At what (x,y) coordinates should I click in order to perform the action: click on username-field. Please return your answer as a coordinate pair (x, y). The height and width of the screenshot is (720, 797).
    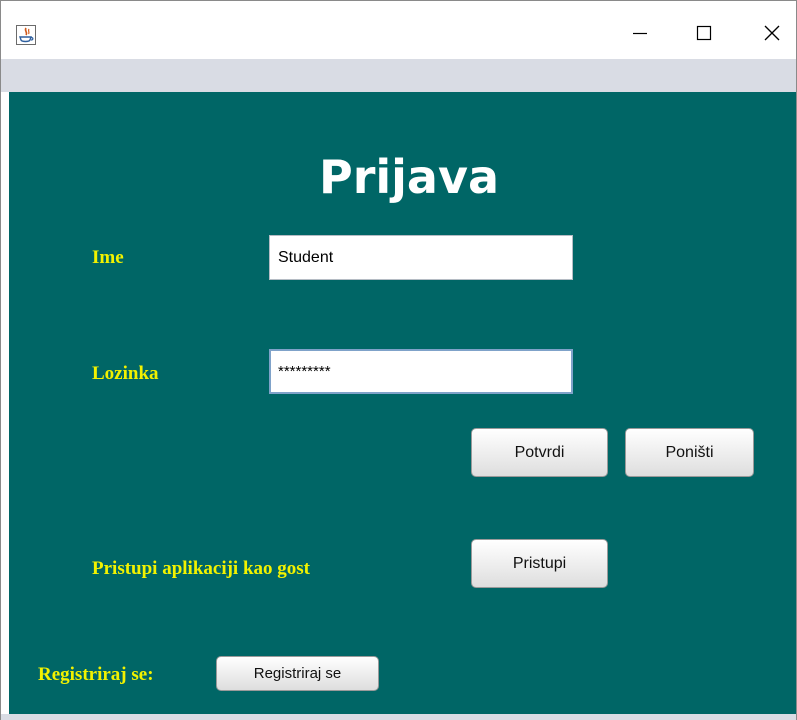
    Looking at the image, I should click on (421, 257).